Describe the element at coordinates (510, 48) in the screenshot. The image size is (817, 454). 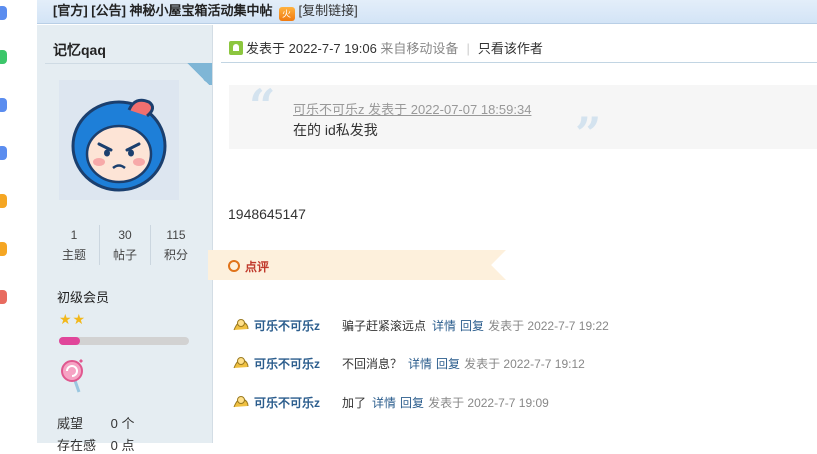
I see `only-author-link: 只看该作者` at that location.